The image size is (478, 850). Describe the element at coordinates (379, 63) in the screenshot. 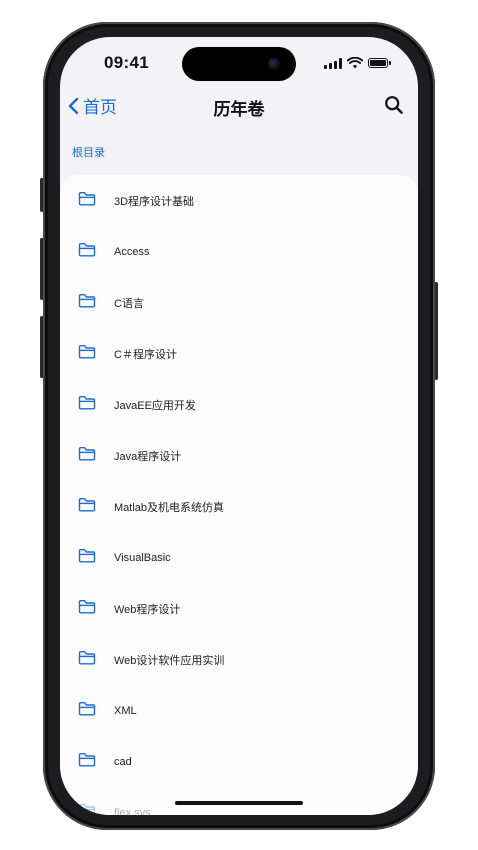

I see `battery-icon` at that location.